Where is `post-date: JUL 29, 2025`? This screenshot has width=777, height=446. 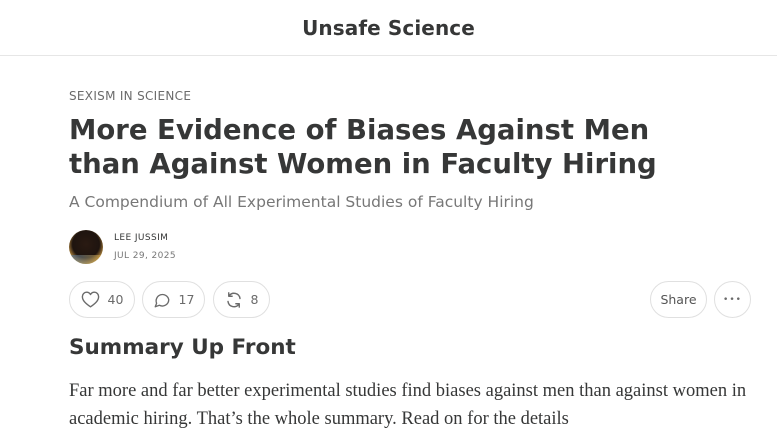 post-date: JUL 29, 2025 is located at coordinates (145, 256).